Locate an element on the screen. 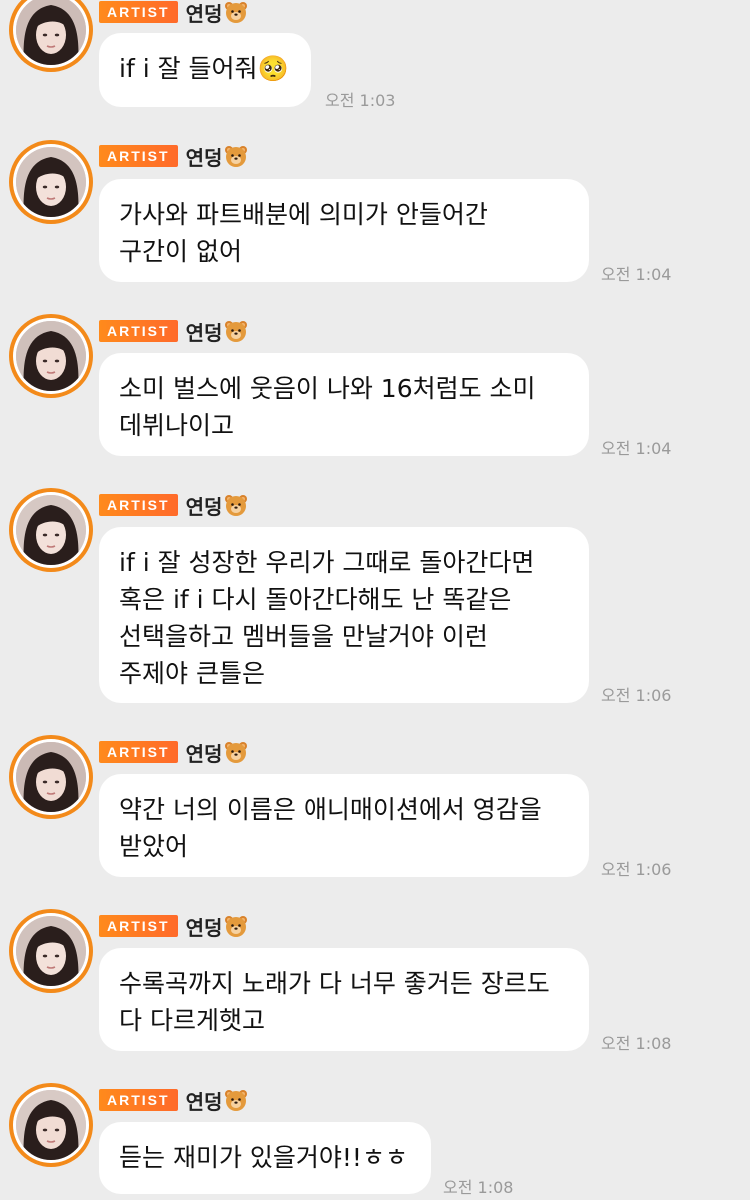  message-text: 가사와 파트배분에 의미가 안들어간 is located at coordinates (303, 214).